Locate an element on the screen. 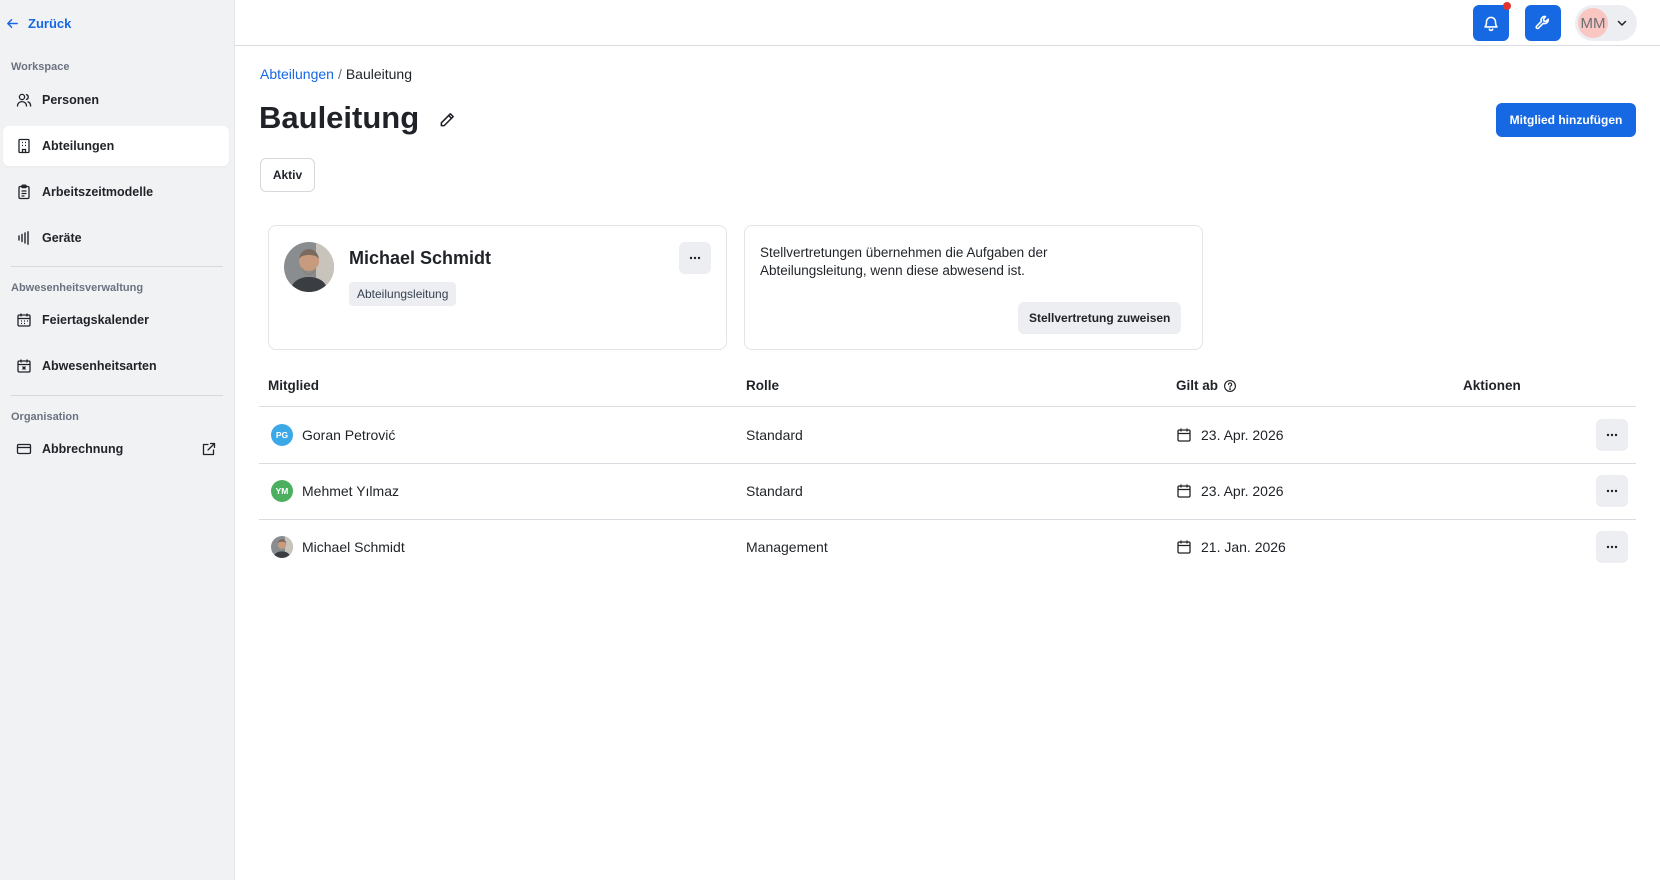 This screenshot has height=880, width=1660. sidebar-item-abwesenheitsarten: Abwesenheitsarten is located at coordinates (116, 366).